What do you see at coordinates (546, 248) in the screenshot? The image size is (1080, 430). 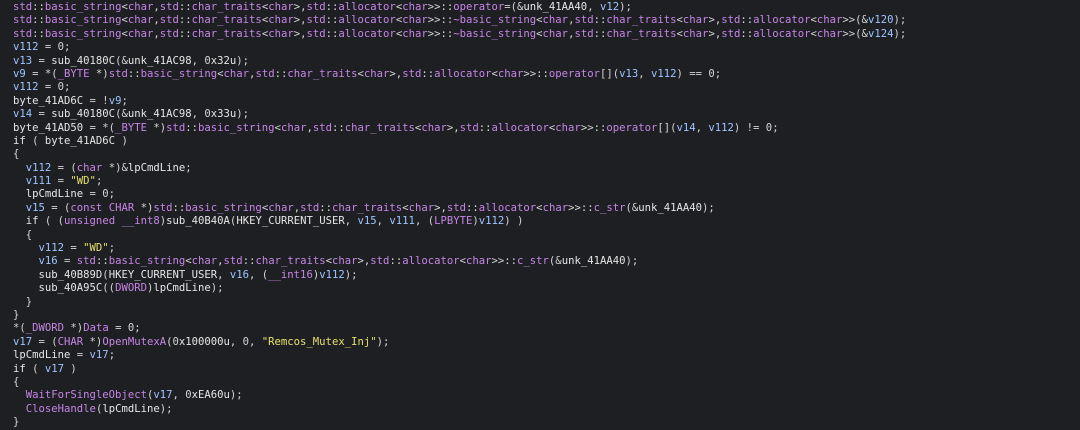 I see `code-line: v112 = "WD";` at bounding box center [546, 248].